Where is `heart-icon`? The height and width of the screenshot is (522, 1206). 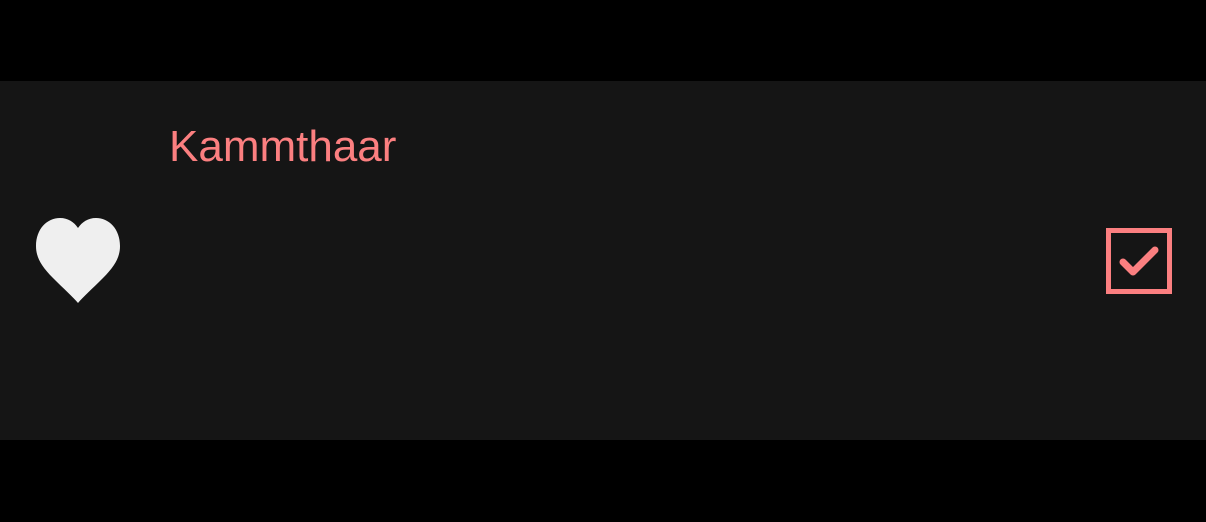 heart-icon is located at coordinates (78, 259).